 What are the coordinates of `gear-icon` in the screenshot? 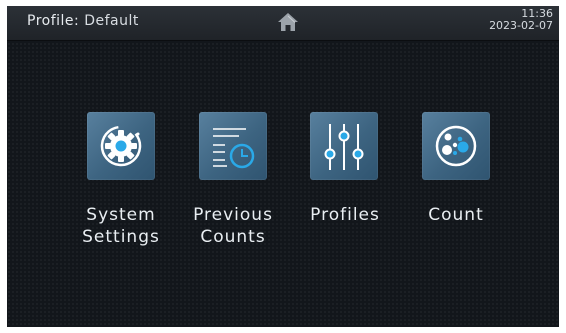 It's located at (121, 146).